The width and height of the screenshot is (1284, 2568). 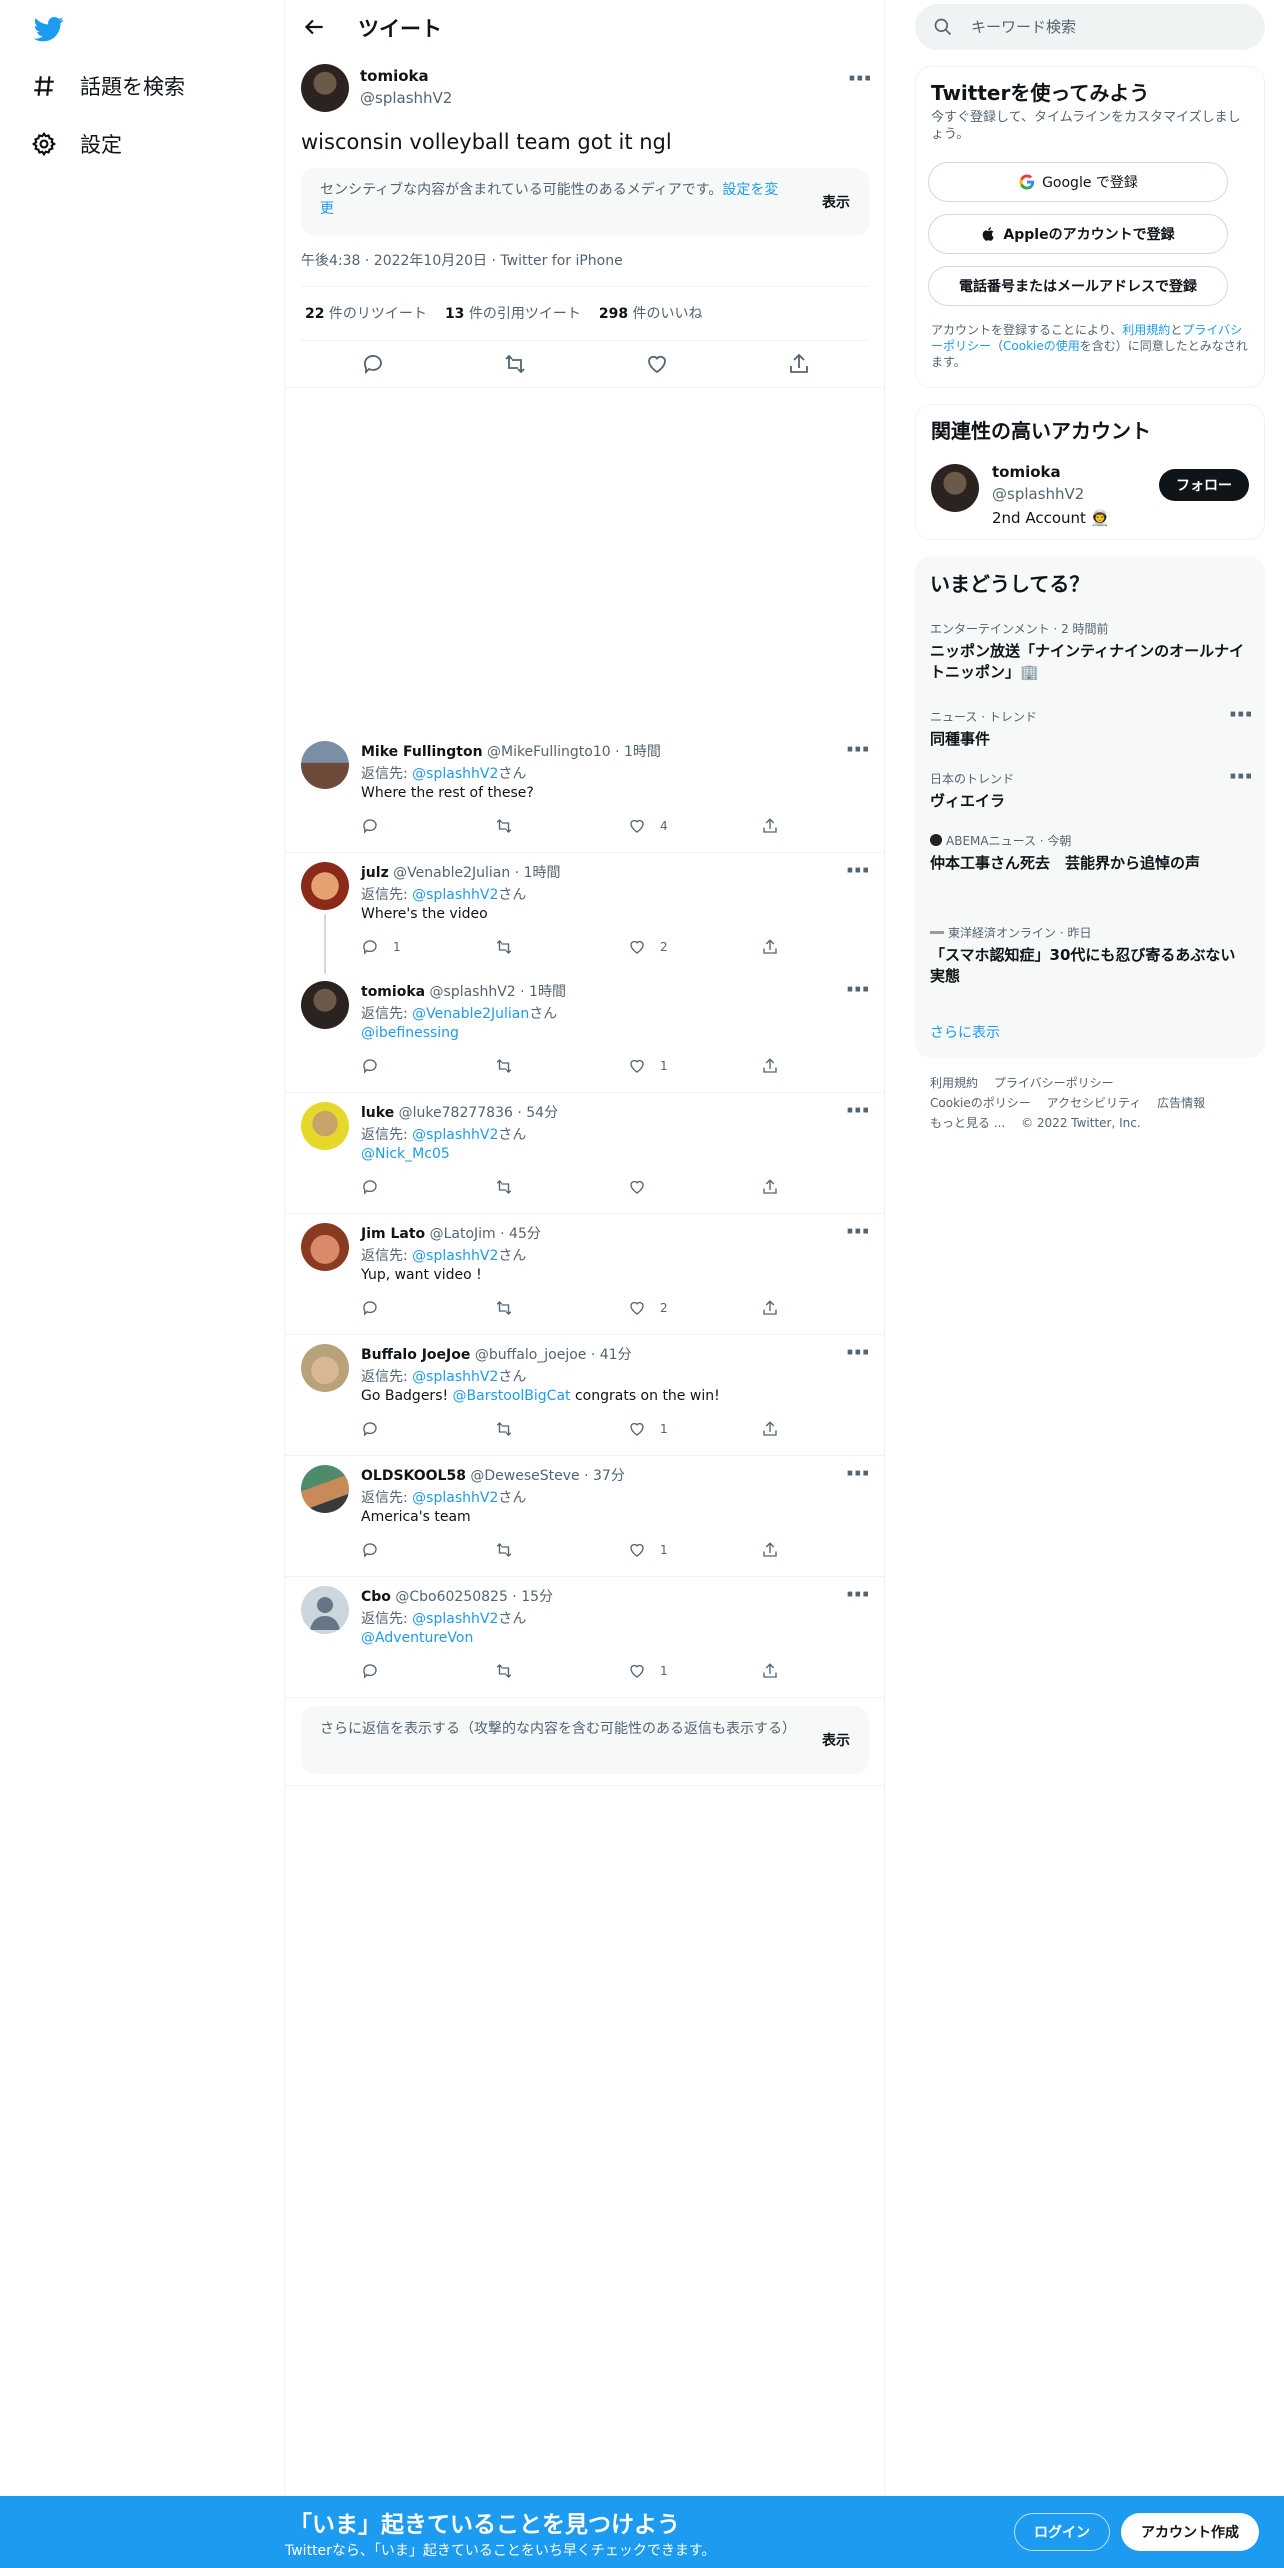 I want to click on footer-link: 利用規約, so click(x=954, y=1083).